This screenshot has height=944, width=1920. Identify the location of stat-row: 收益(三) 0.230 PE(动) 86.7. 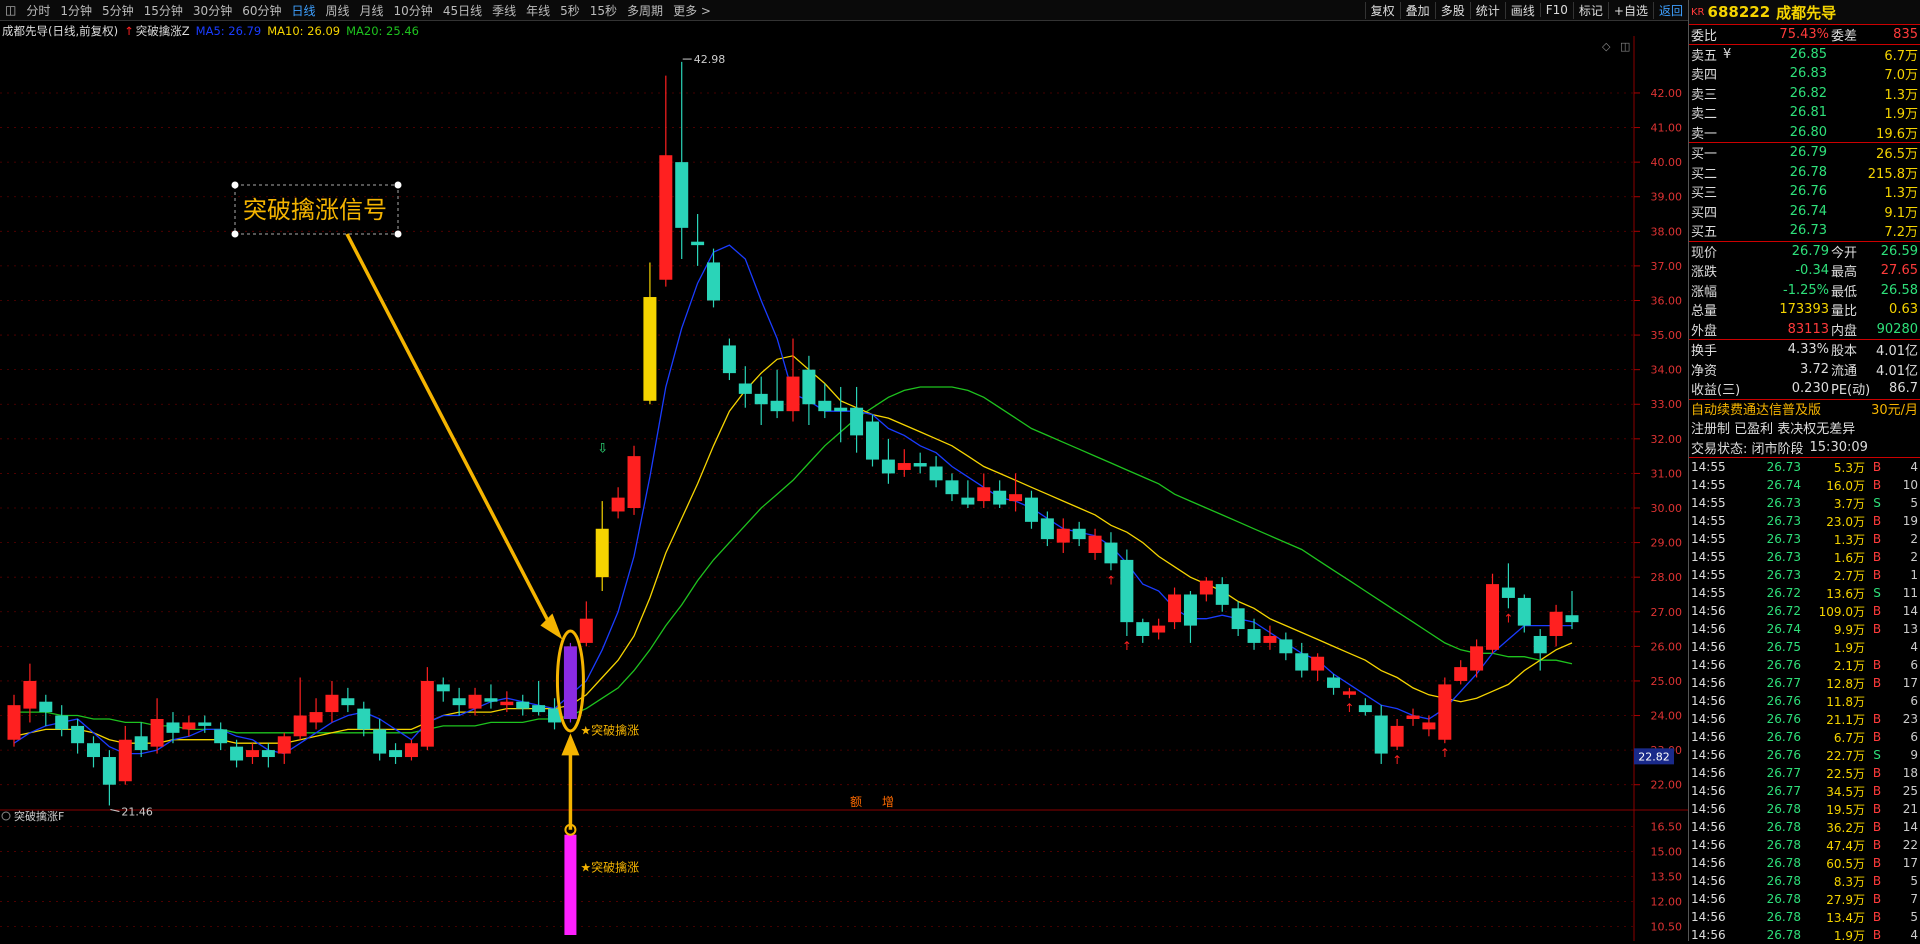
(1804, 389).